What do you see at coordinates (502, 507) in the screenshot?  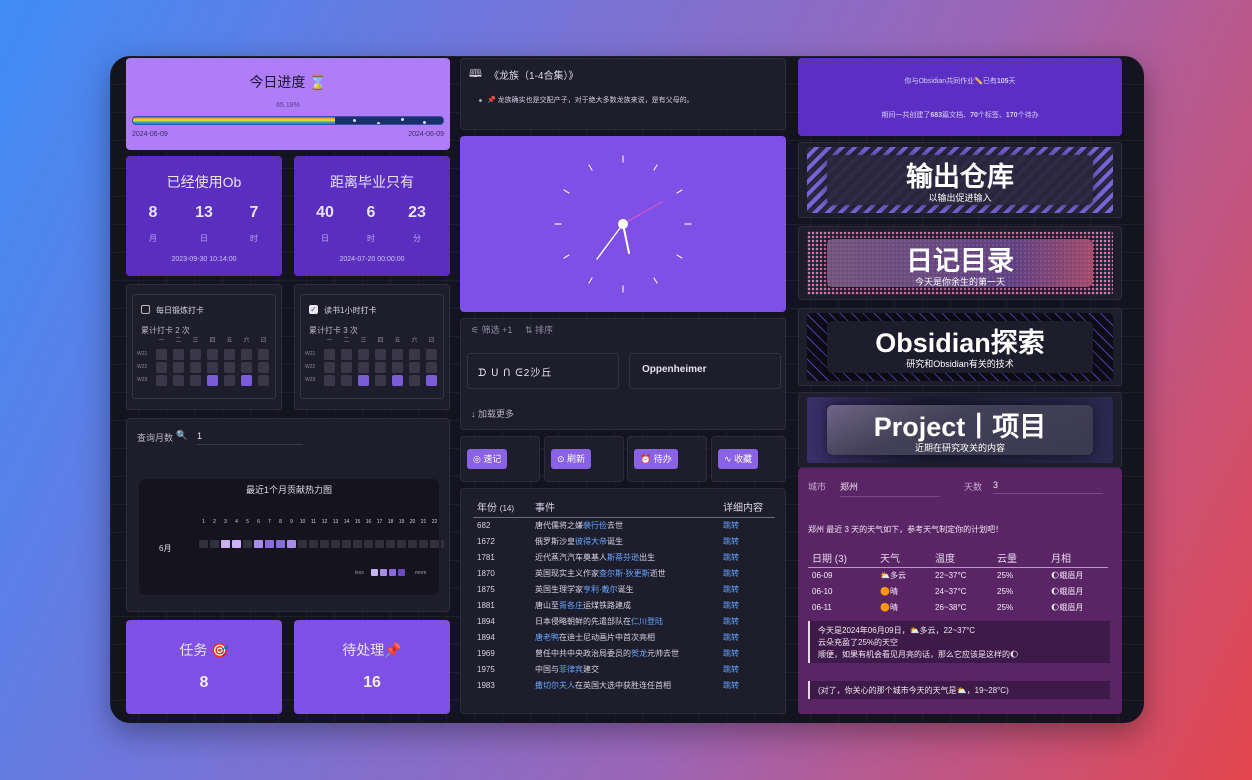 I see `col-header-year: 年份 (14)` at bounding box center [502, 507].